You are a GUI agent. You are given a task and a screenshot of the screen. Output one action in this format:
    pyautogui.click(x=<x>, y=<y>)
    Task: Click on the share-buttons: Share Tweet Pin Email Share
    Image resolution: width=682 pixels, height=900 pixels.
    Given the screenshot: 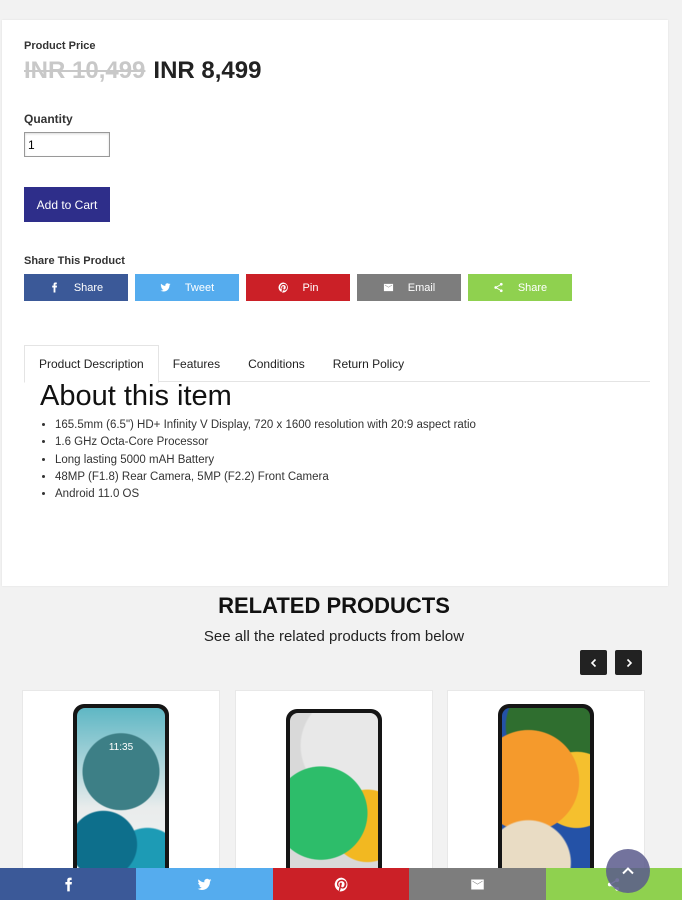 What is the action you would take?
    pyautogui.click(x=298, y=287)
    